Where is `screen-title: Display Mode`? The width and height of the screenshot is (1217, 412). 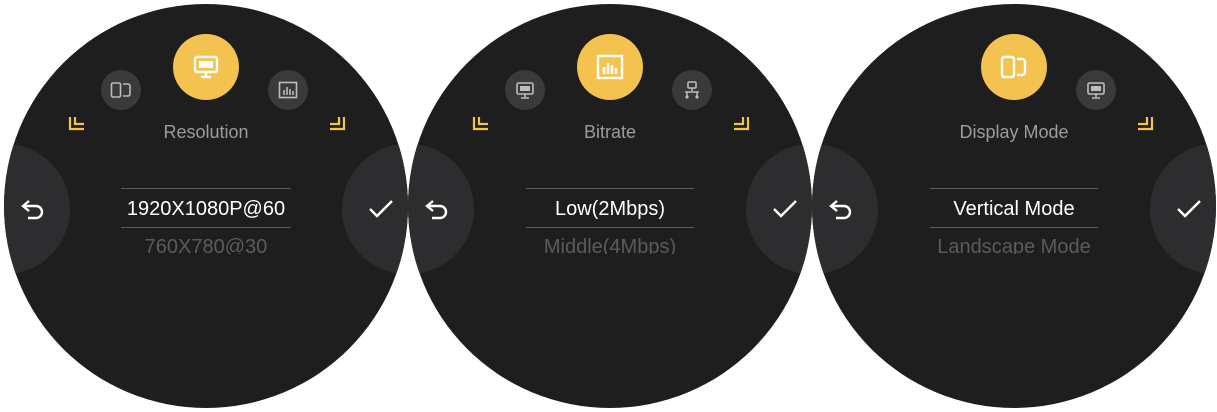 screen-title: Display Mode is located at coordinates (1014, 132).